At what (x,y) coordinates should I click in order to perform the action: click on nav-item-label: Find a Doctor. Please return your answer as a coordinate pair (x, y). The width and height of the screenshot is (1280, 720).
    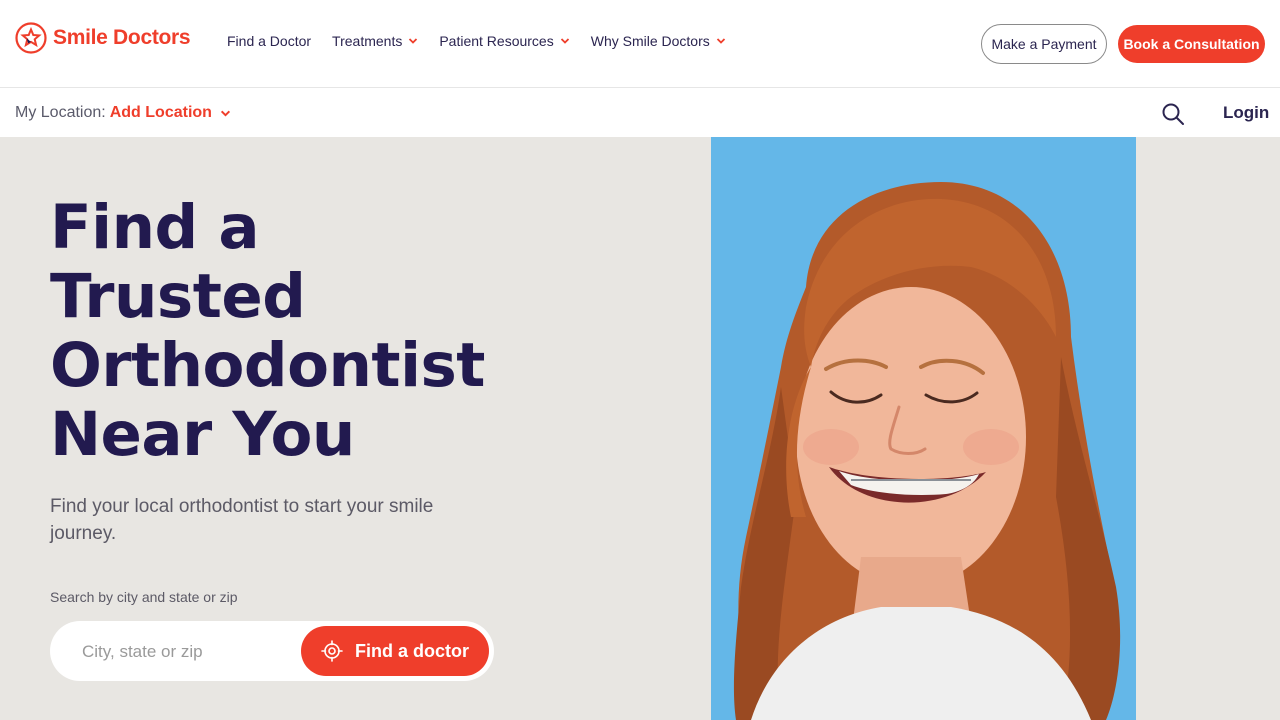
    Looking at the image, I should click on (269, 41).